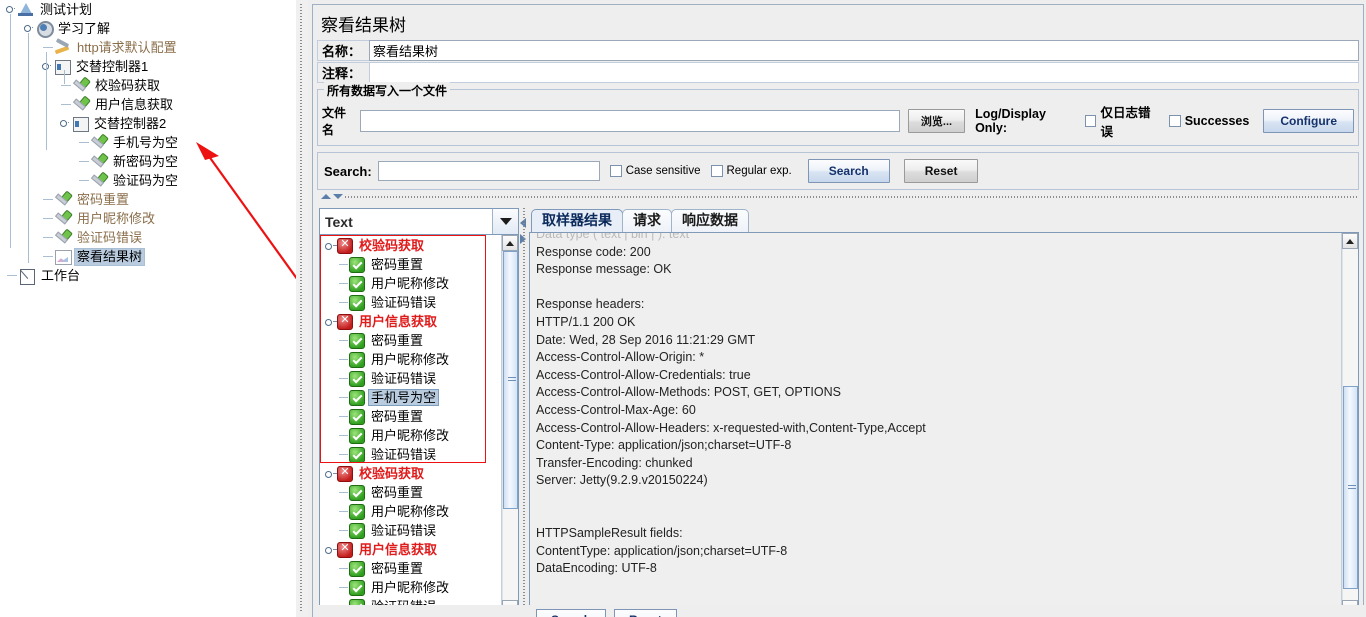  Describe the element at coordinates (147, 123) in the screenshot. I see `tree-node-6: 交替控制器2` at that location.